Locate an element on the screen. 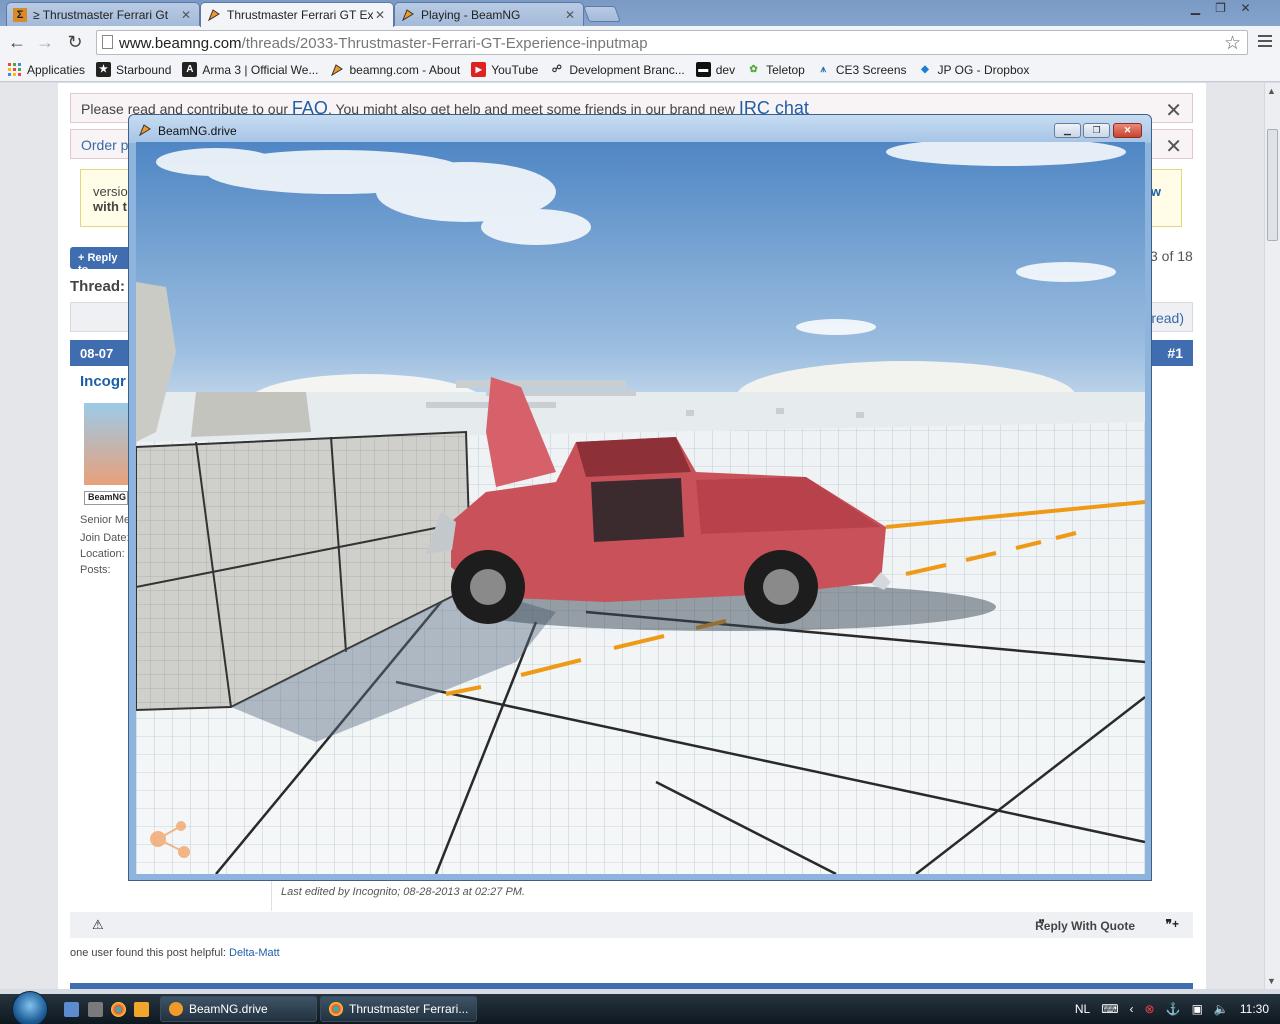 The image size is (1280, 1024). page-count: 3 of 18 is located at coordinates (1171, 256).